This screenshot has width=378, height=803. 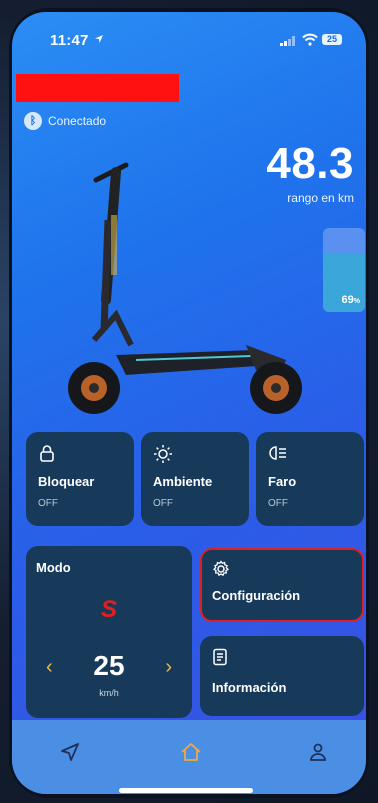 What do you see at coordinates (163, 454) in the screenshot?
I see `sun-icon` at bounding box center [163, 454].